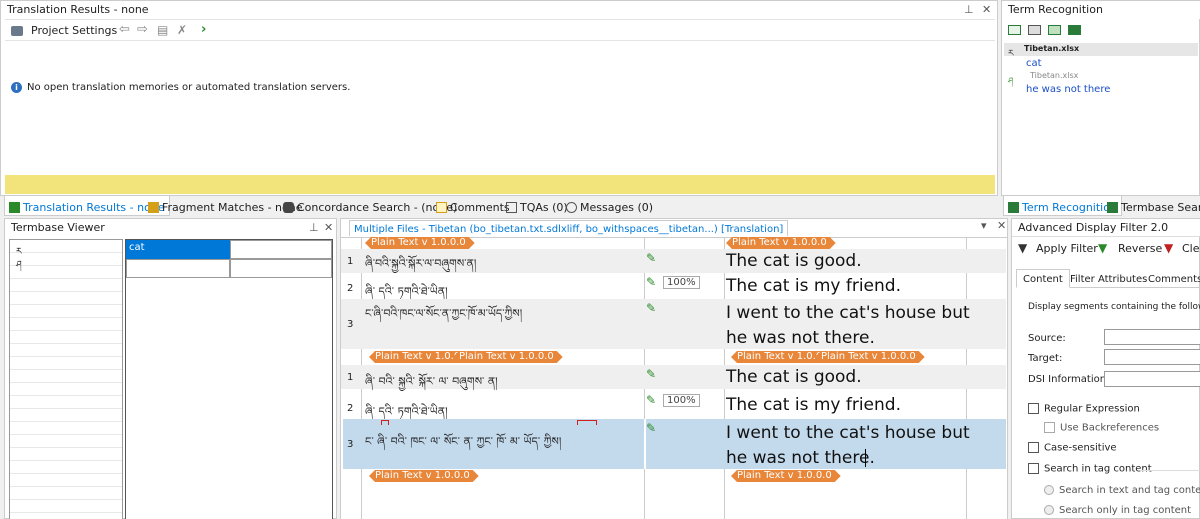 This screenshot has height=519, width=1200. What do you see at coordinates (155, 228) in the screenshot?
I see `termbase-viewer-title: Termbase Viewer` at bounding box center [155, 228].